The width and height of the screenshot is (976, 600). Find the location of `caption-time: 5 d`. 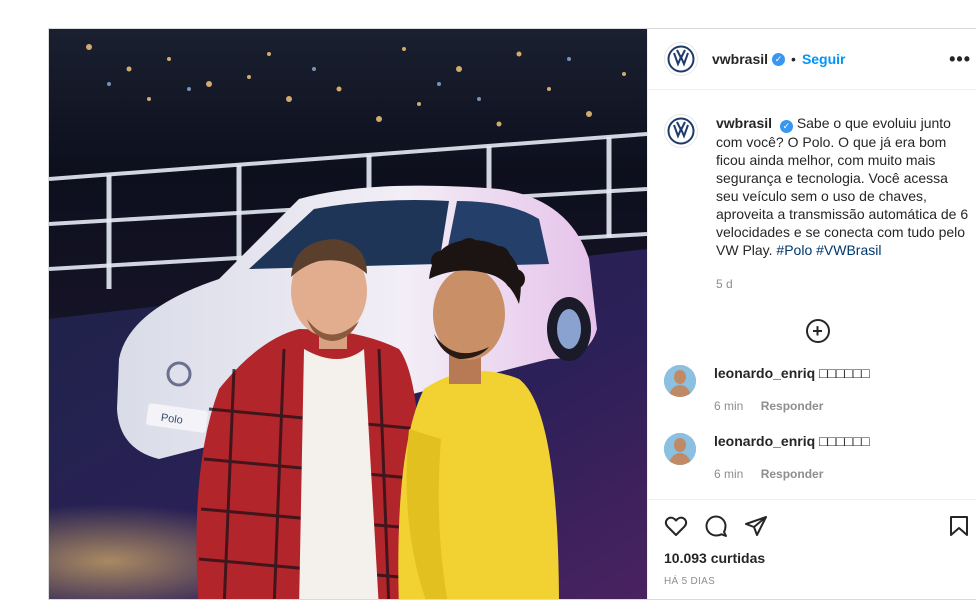

caption-time: 5 d is located at coordinates (724, 284).